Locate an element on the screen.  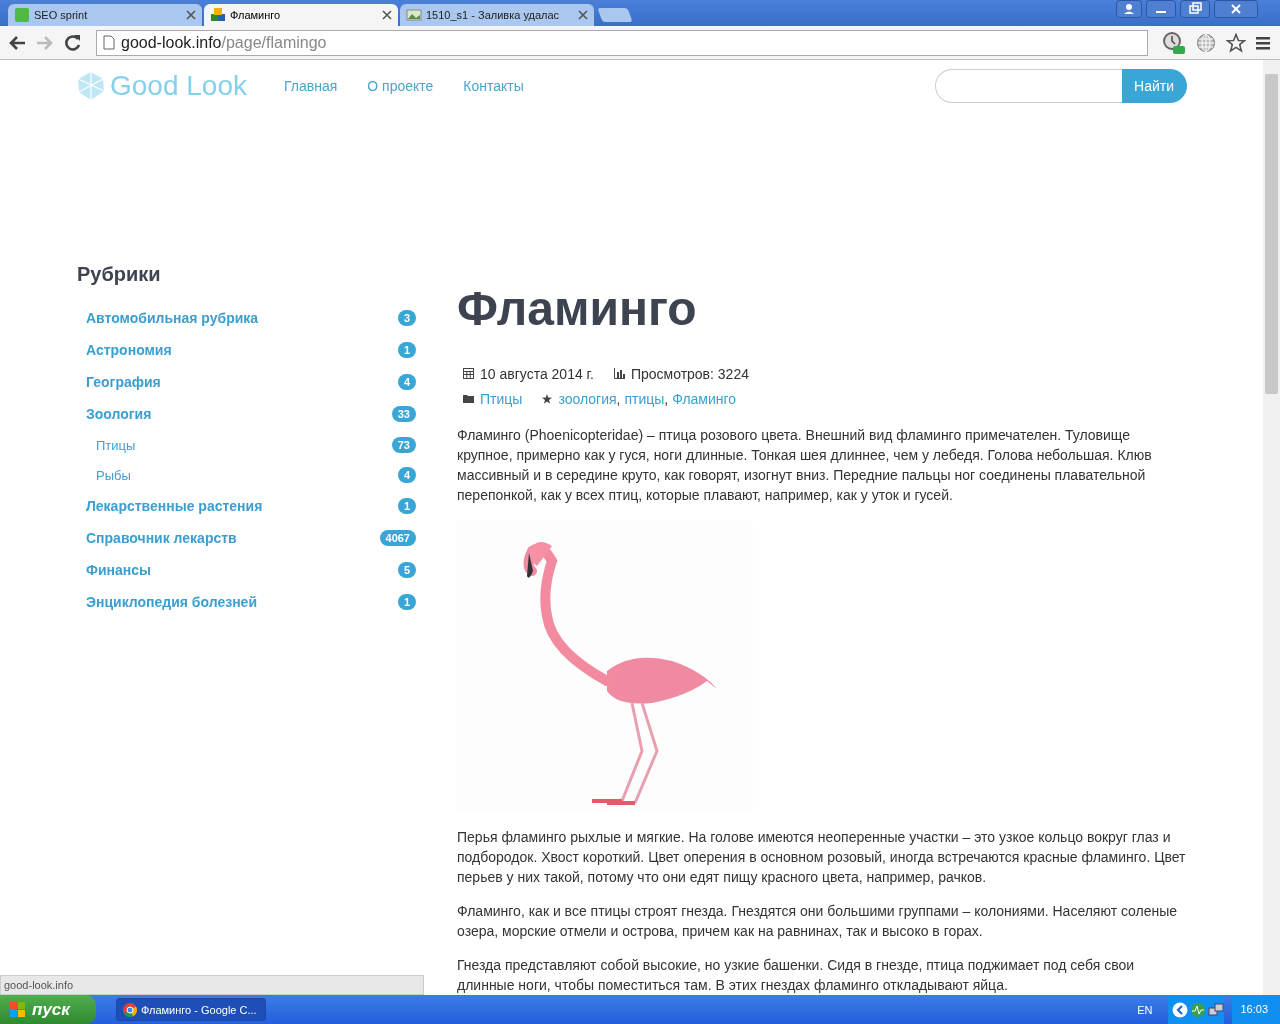
count-badge: 73 is located at coordinates (403, 445).